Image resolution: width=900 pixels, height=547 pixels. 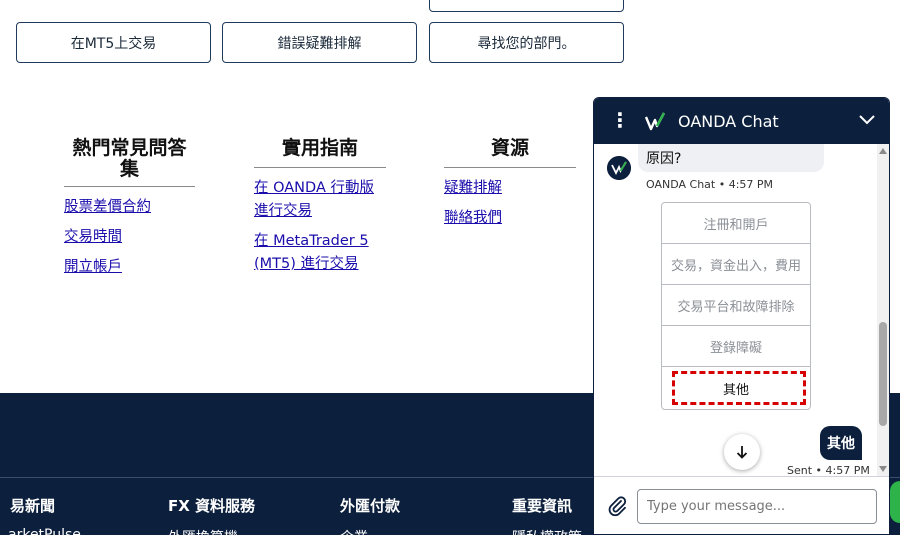 I want to click on link-troubleshooting: 疑難排解, so click(x=510, y=188).